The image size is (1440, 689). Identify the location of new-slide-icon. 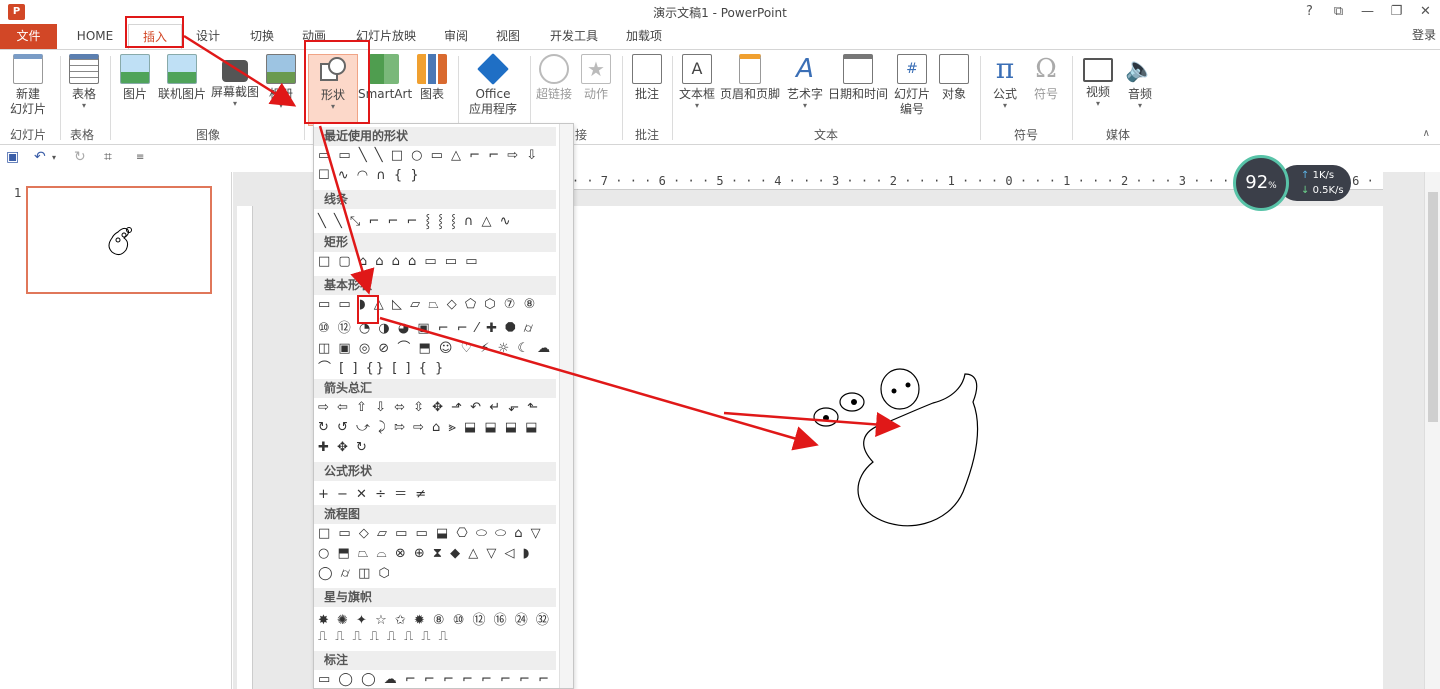
(28, 69).